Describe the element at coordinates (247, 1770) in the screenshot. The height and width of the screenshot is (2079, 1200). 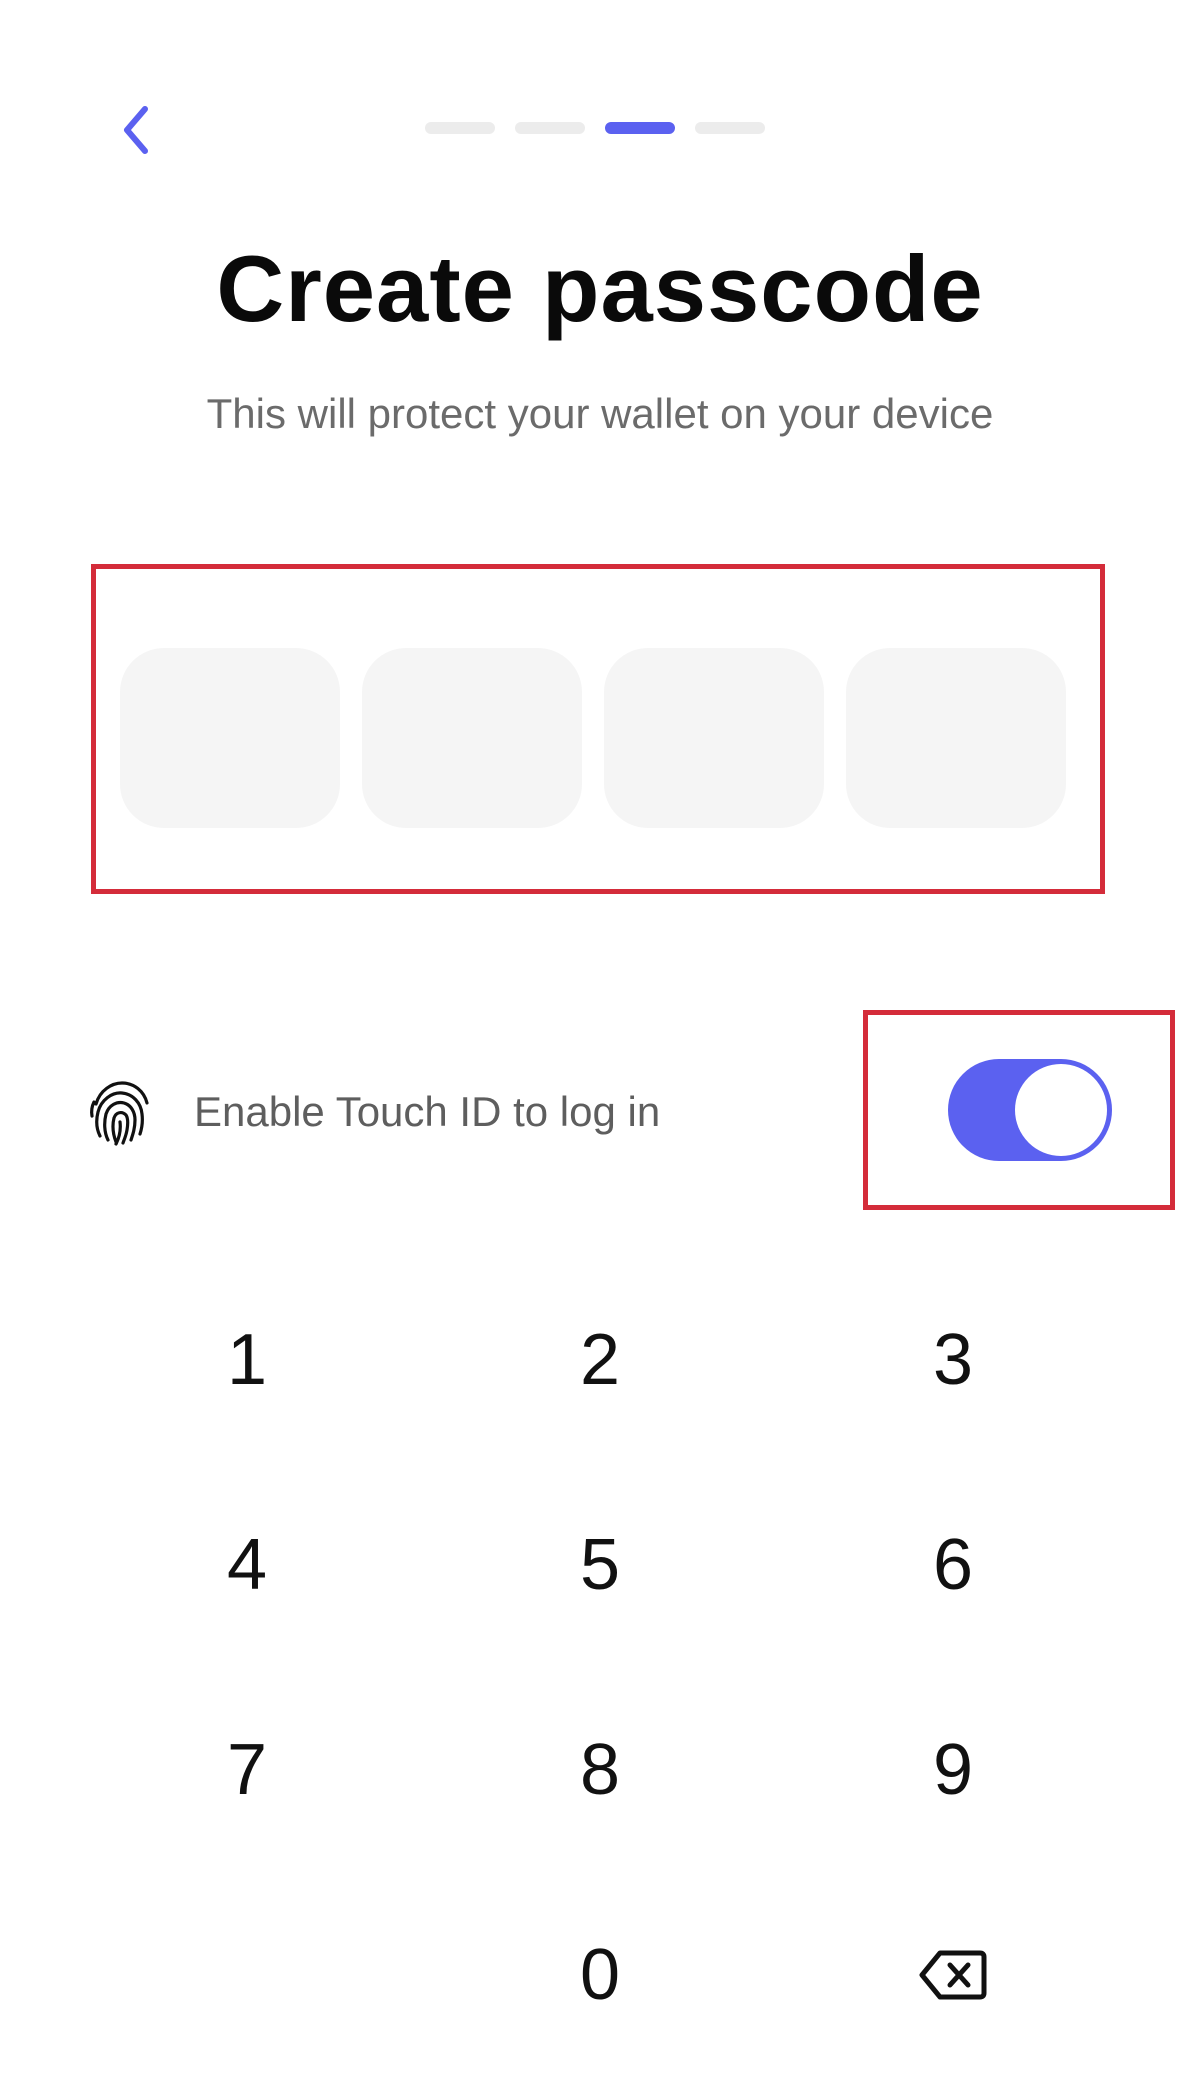
I see `keypad-key-7: 7` at that location.